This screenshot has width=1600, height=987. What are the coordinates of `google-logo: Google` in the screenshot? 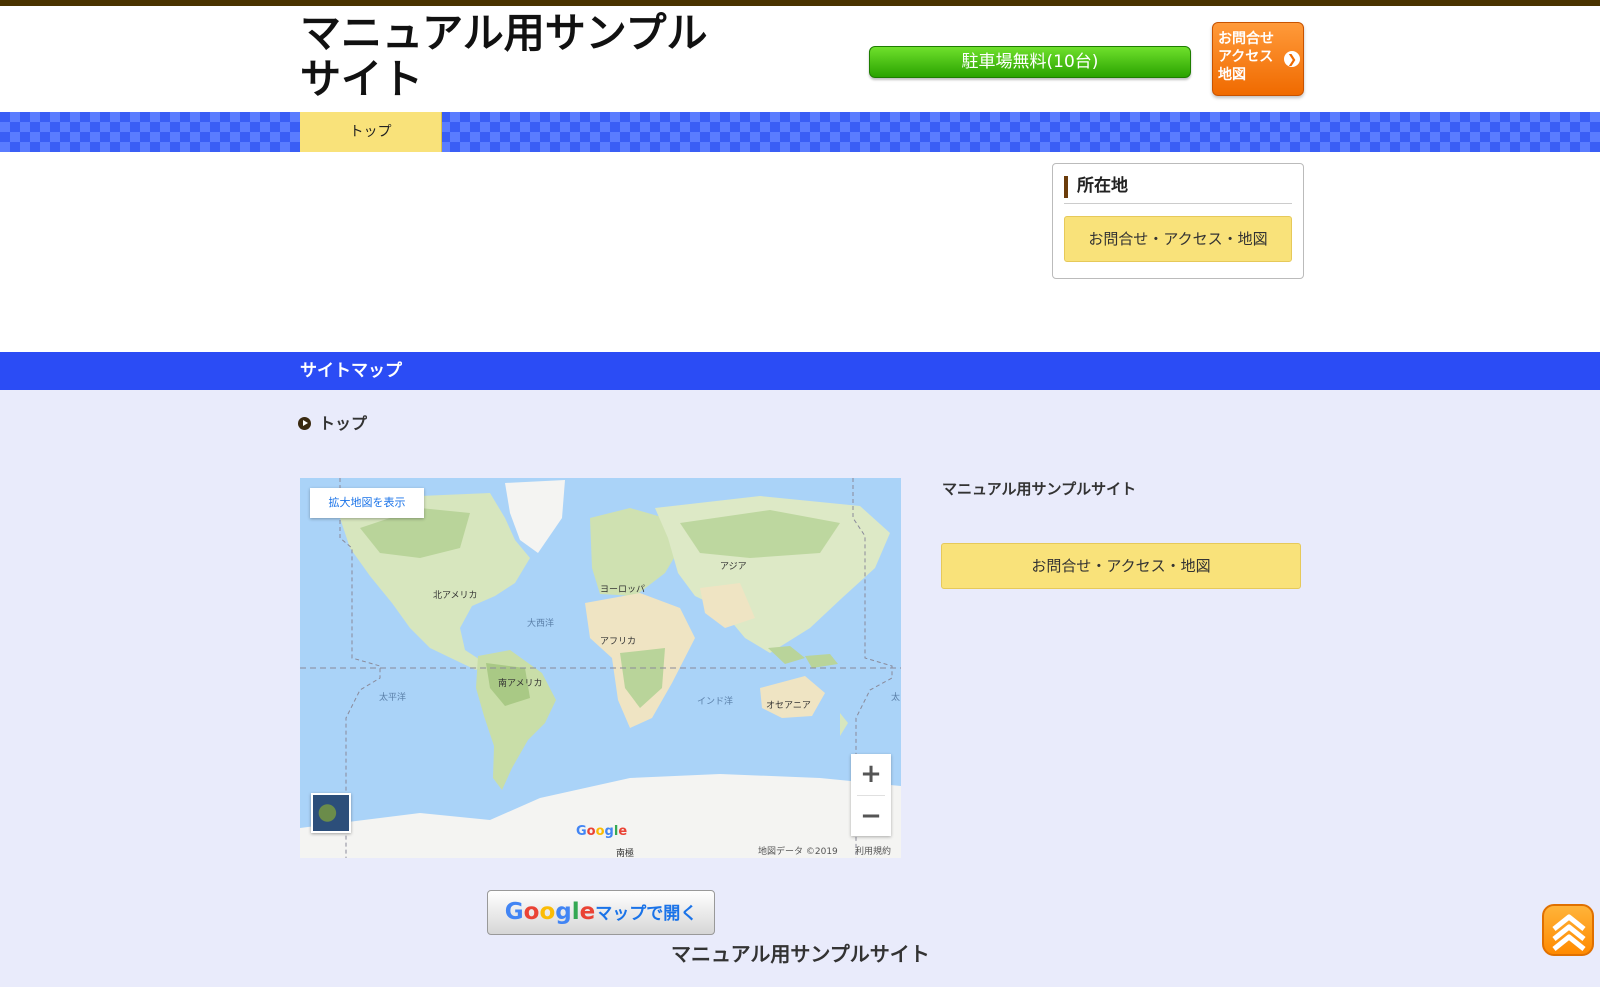 It's located at (601, 831).